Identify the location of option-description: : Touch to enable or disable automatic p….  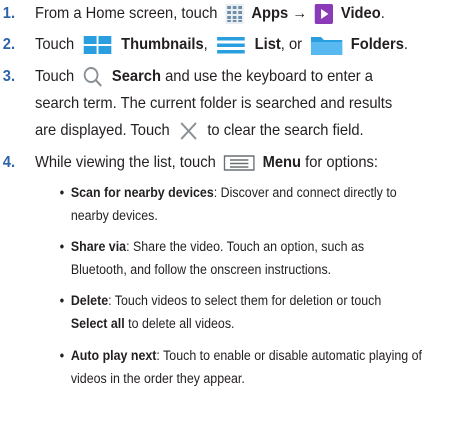
(289, 355).